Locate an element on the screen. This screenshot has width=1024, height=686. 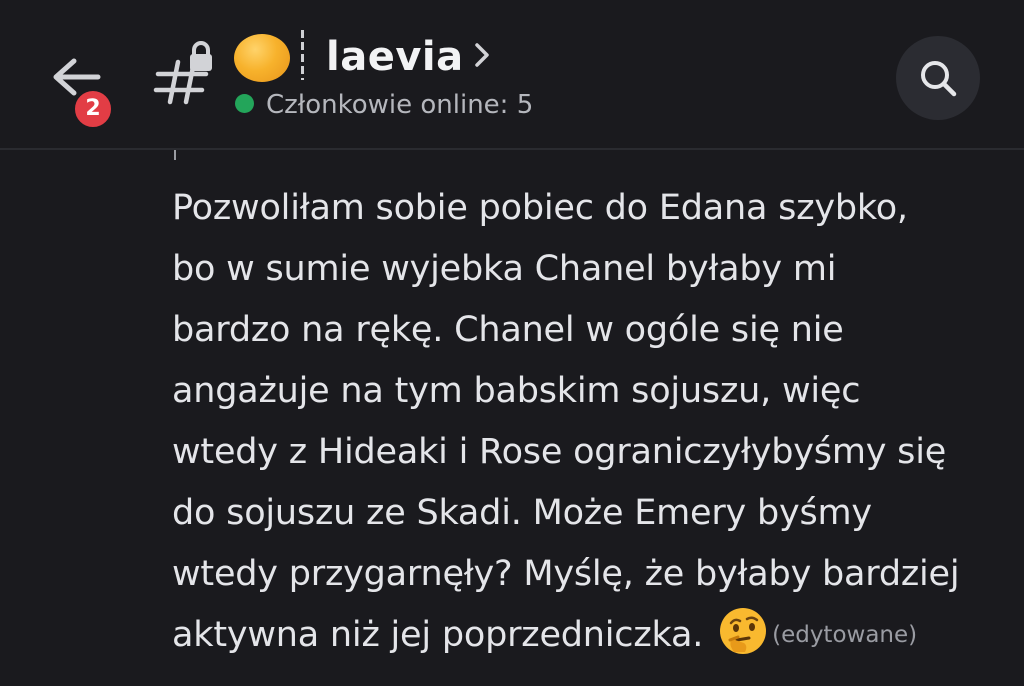
name-separator is located at coordinates (302, 55).